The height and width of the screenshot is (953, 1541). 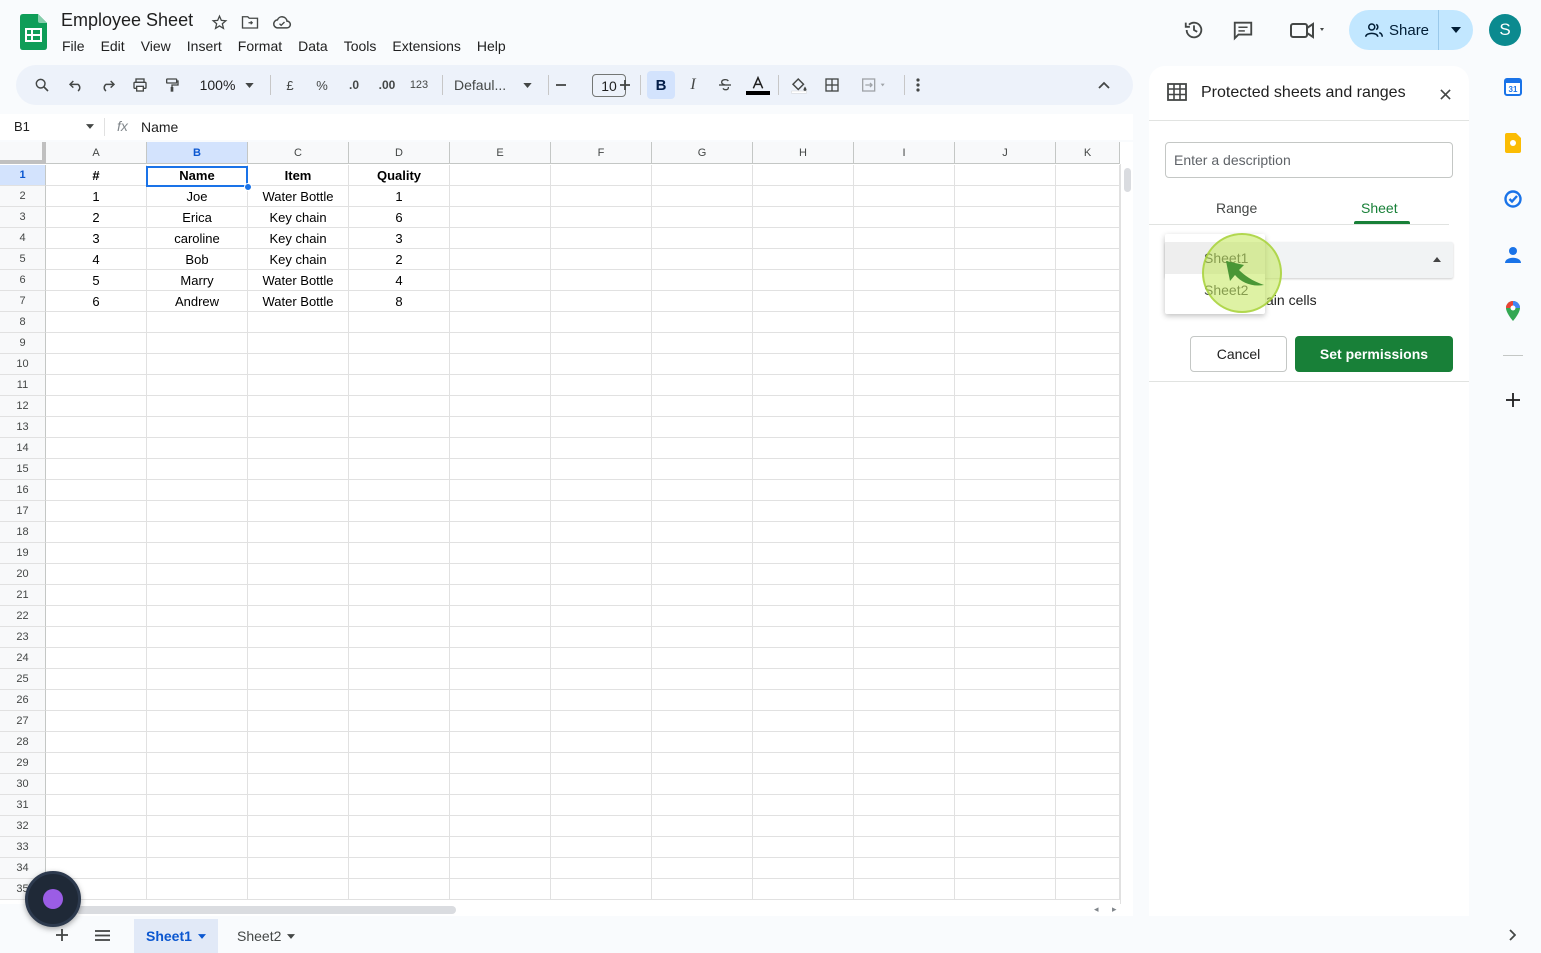 I want to click on redo-icon, so click(x=108, y=85).